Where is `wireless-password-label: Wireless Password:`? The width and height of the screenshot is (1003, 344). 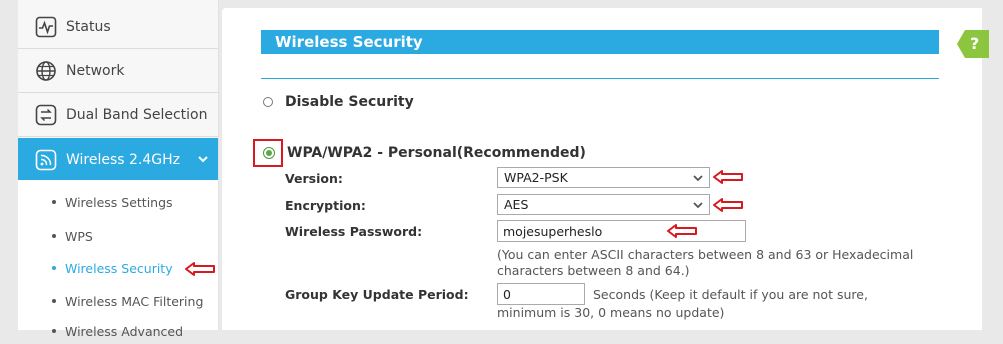
wireless-password-label: Wireless Password: is located at coordinates (354, 231).